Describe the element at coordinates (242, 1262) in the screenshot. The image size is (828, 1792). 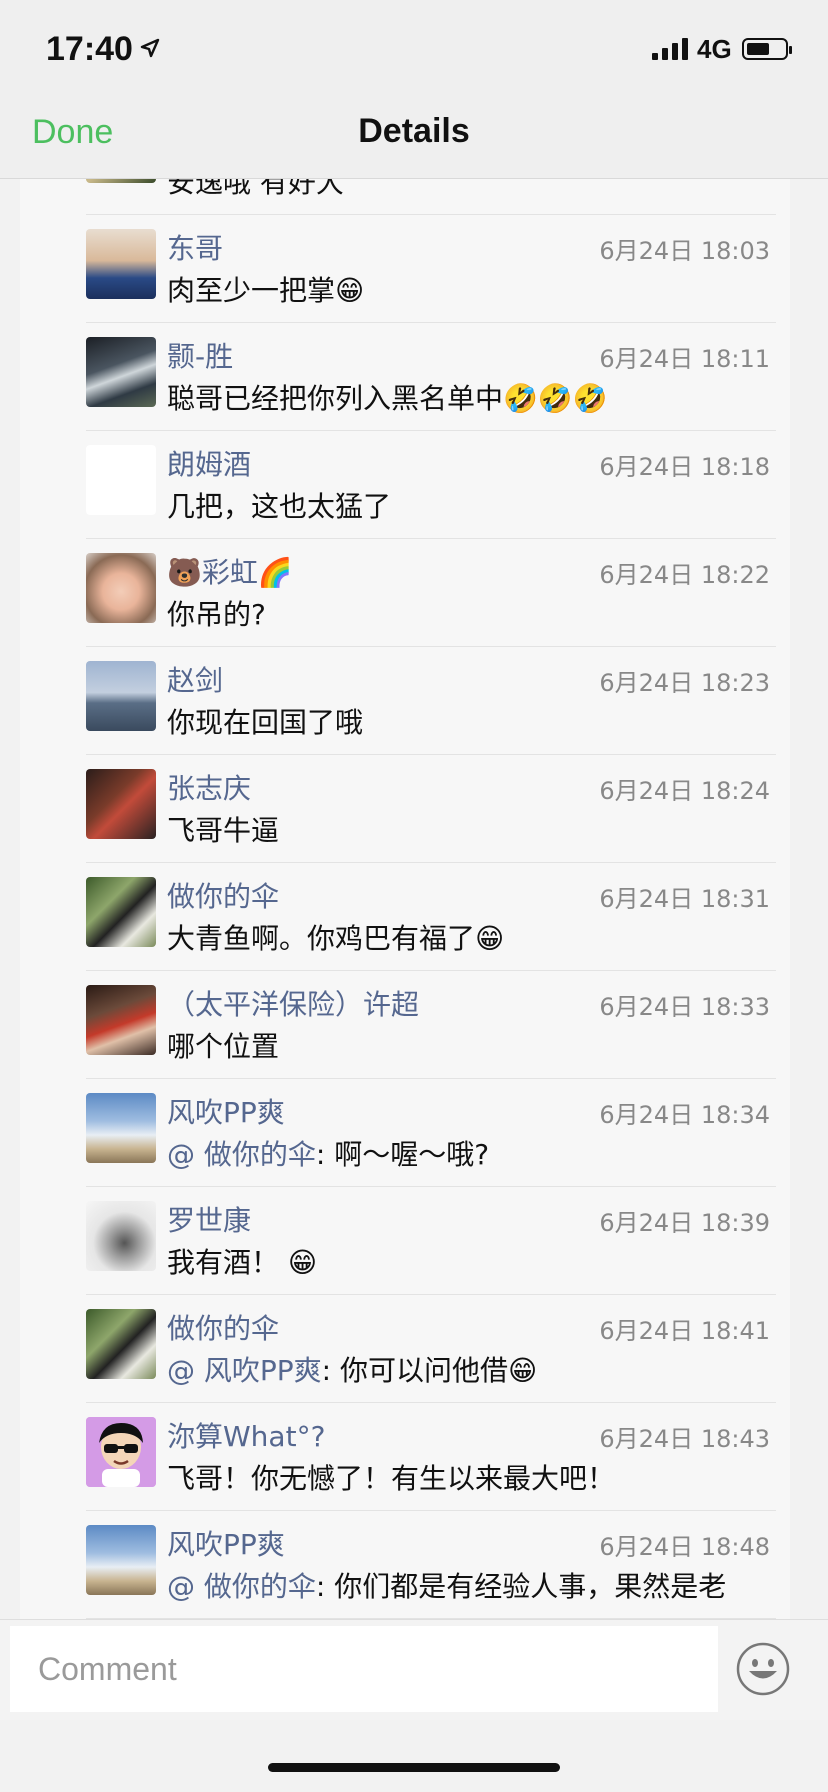
I see `comment-text: 我有酒！ 😁` at that location.